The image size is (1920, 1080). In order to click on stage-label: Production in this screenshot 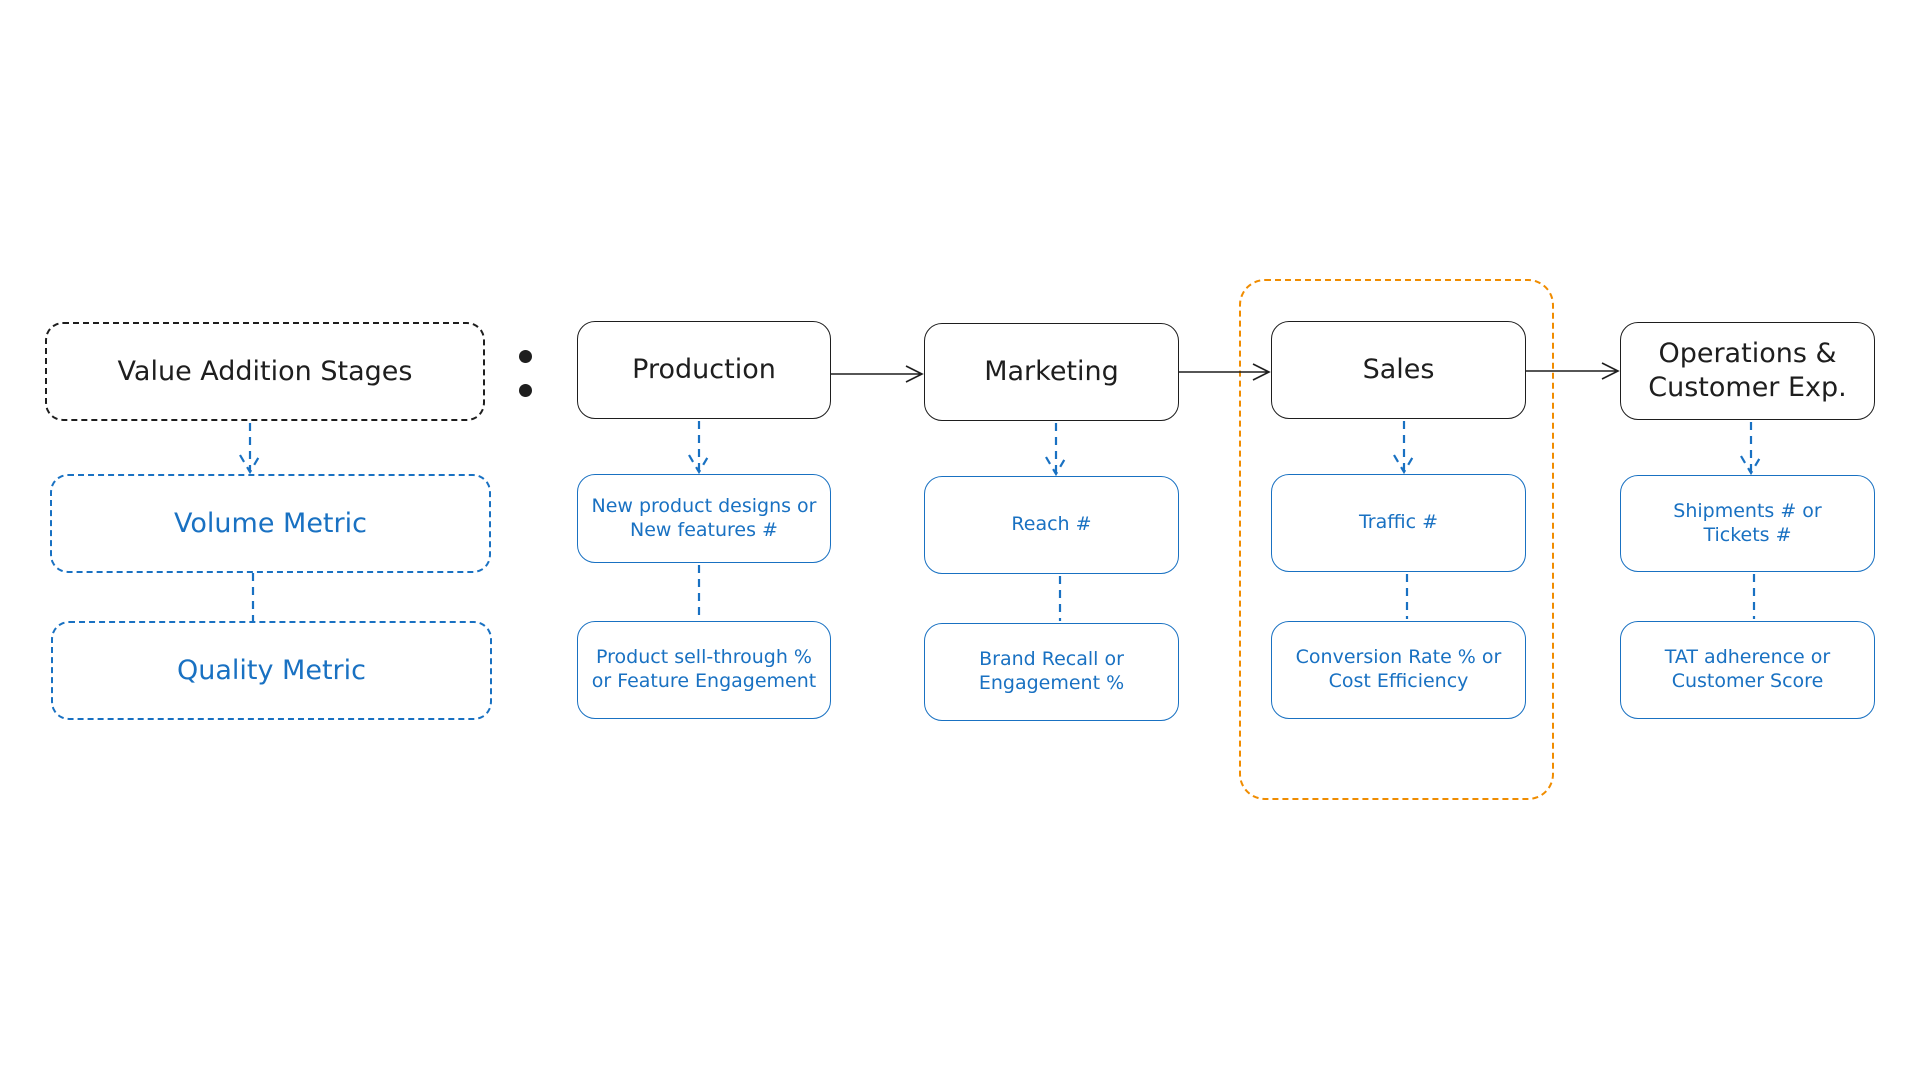, I will do `click(704, 370)`.